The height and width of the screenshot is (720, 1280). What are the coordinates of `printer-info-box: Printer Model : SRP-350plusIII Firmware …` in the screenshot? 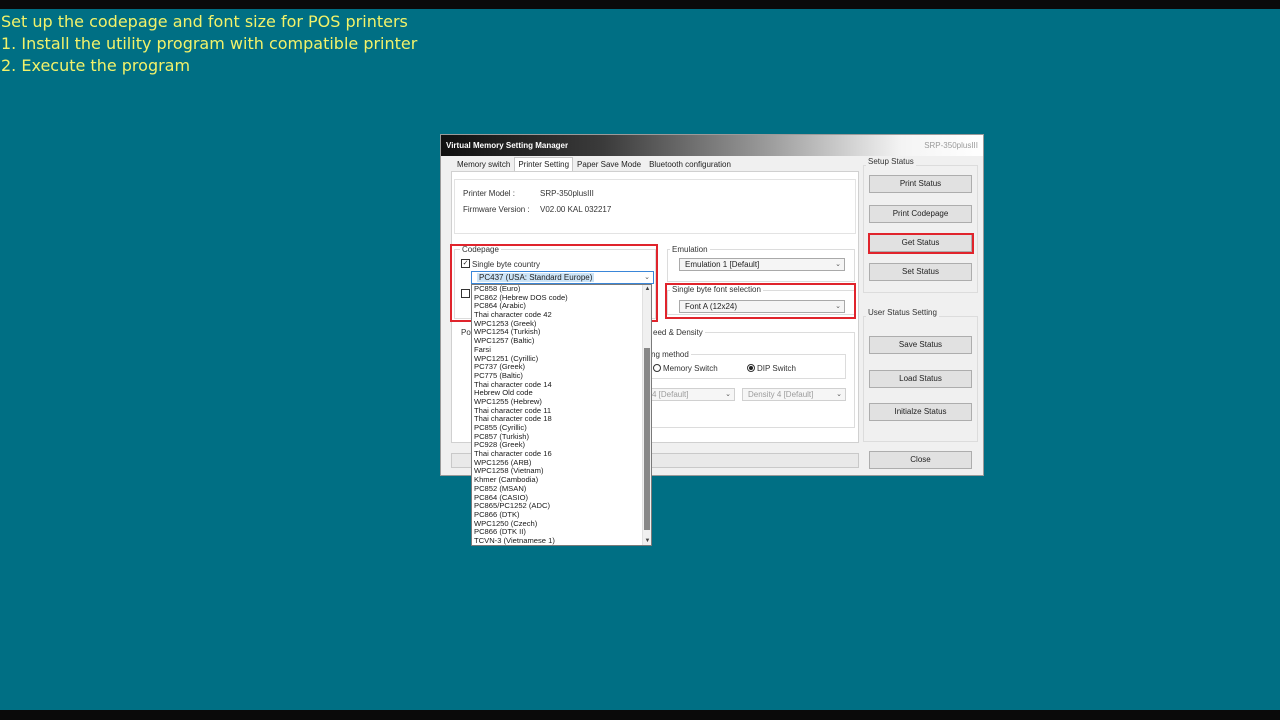 It's located at (655, 206).